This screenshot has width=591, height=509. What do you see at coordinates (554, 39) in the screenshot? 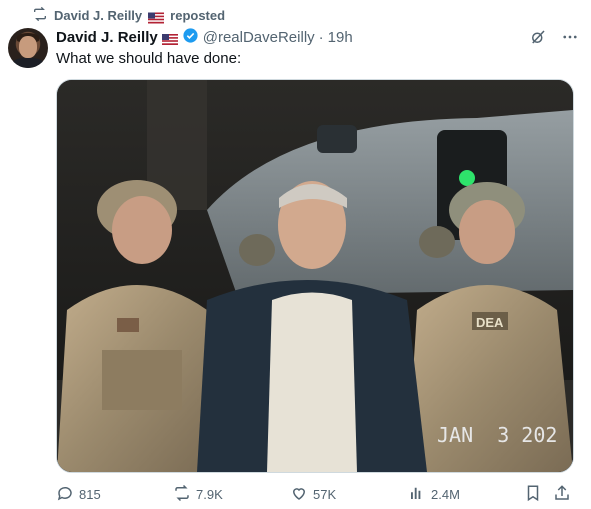
I see `tweet-top-actions` at bounding box center [554, 39].